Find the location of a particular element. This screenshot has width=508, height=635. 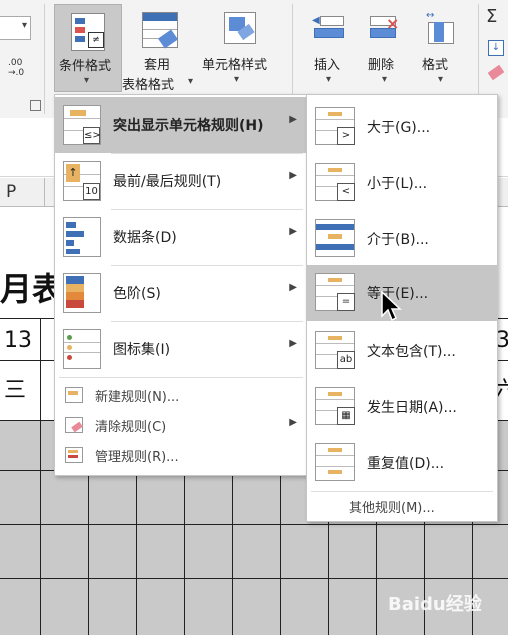

menu-item-label: 突出显示单元格规则(H) is located at coordinates (188, 126).